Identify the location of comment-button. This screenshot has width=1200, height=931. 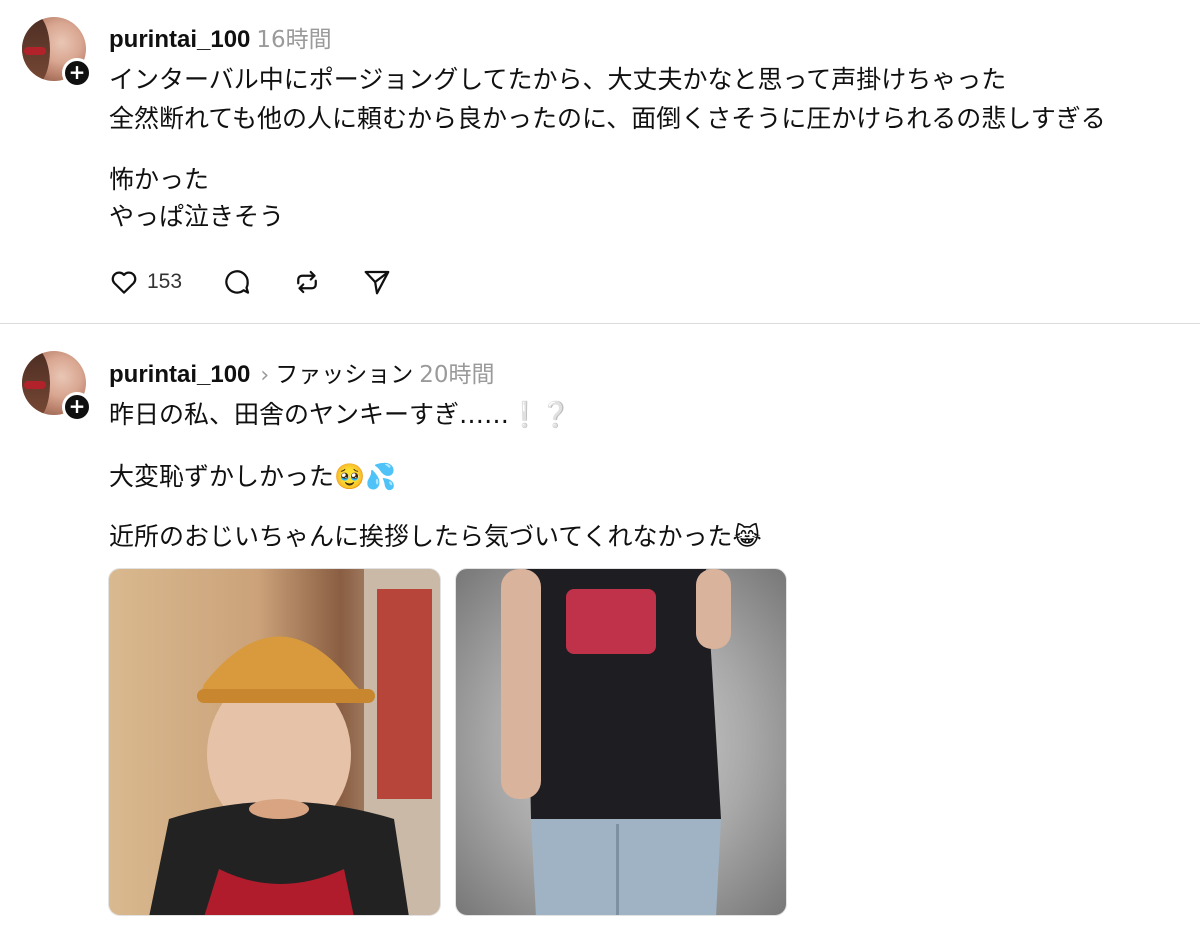
(237, 282).